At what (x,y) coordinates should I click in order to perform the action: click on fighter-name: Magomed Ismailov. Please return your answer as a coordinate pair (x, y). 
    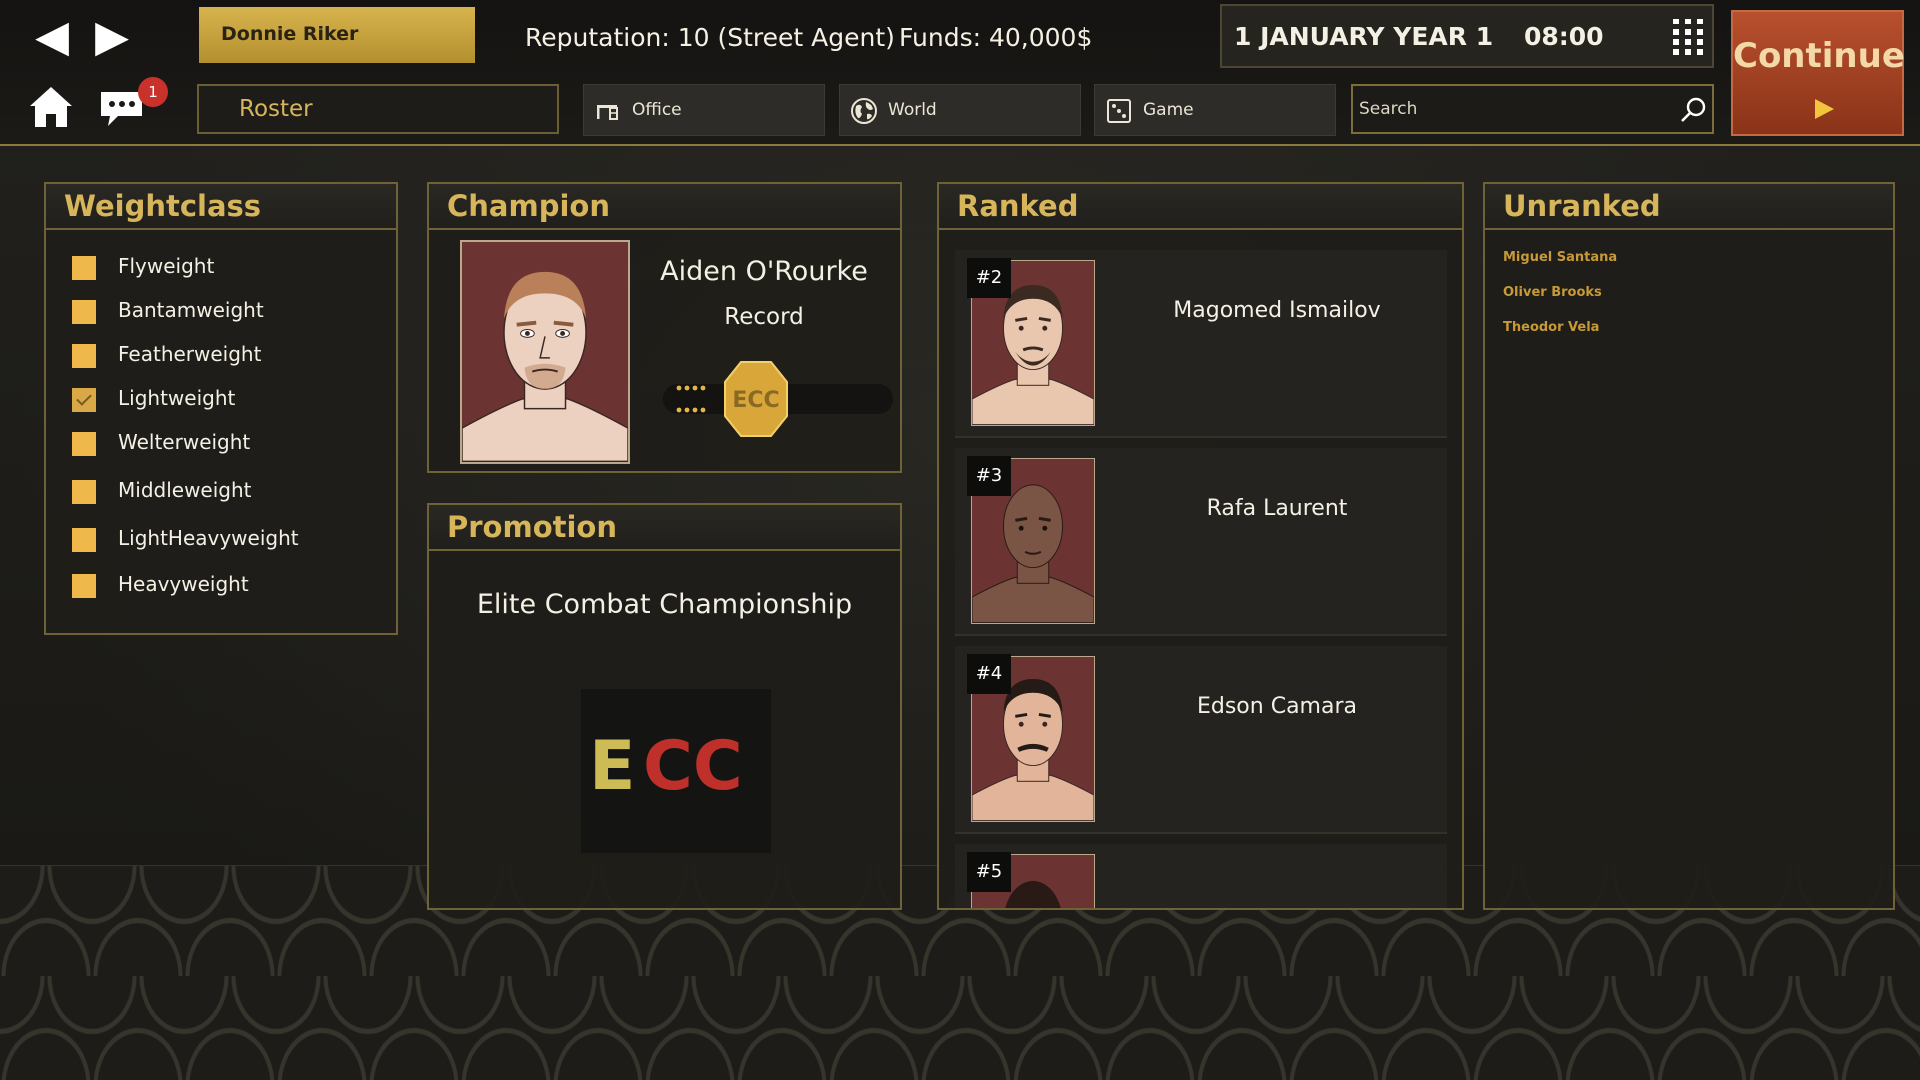
    Looking at the image, I should click on (1277, 310).